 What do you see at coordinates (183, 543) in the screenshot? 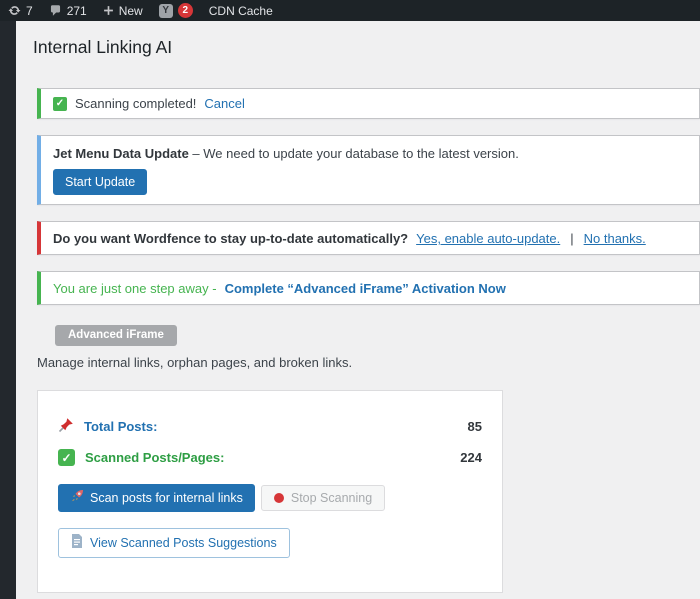
I see `view-suggestions-label: View Scanned Posts Suggestions` at bounding box center [183, 543].